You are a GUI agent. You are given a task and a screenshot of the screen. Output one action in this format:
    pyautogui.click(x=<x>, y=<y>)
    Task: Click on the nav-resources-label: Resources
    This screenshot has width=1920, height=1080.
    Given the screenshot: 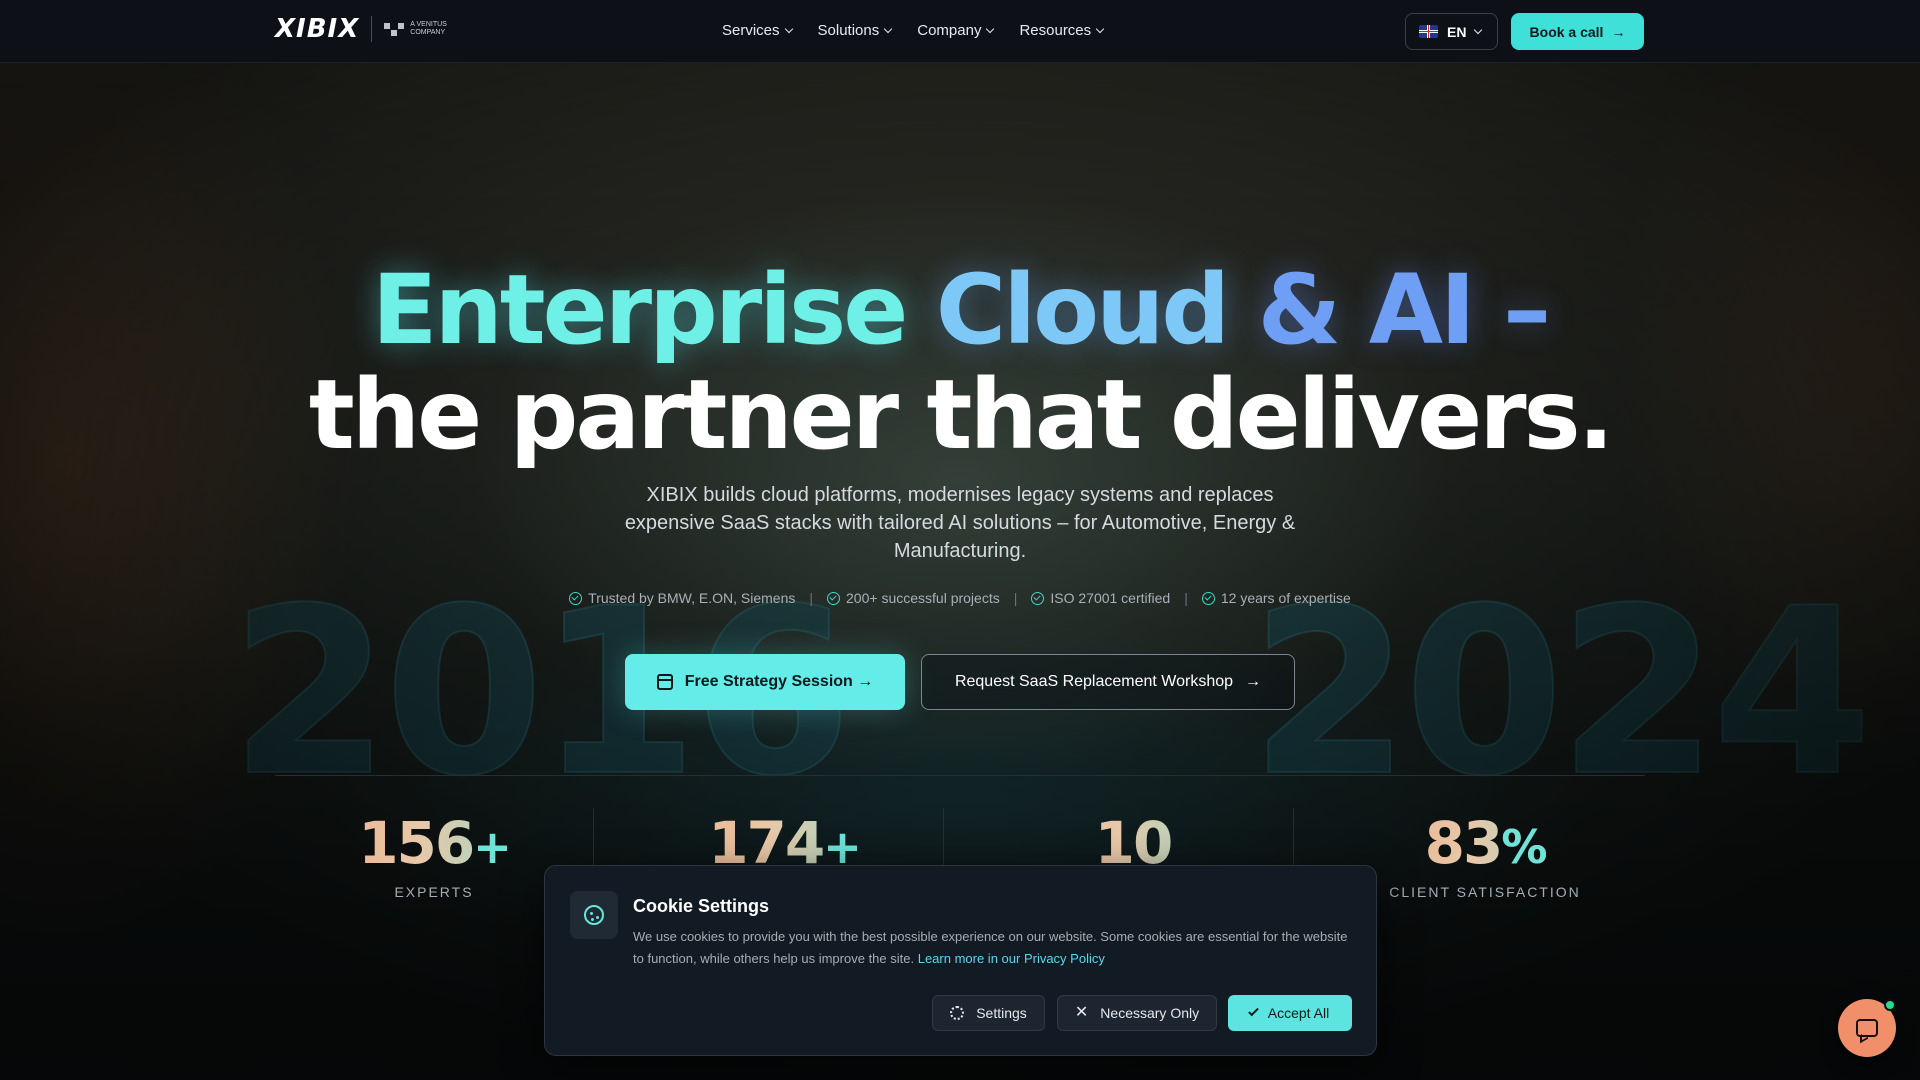 What is the action you would take?
    pyautogui.click(x=1055, y=30)
    